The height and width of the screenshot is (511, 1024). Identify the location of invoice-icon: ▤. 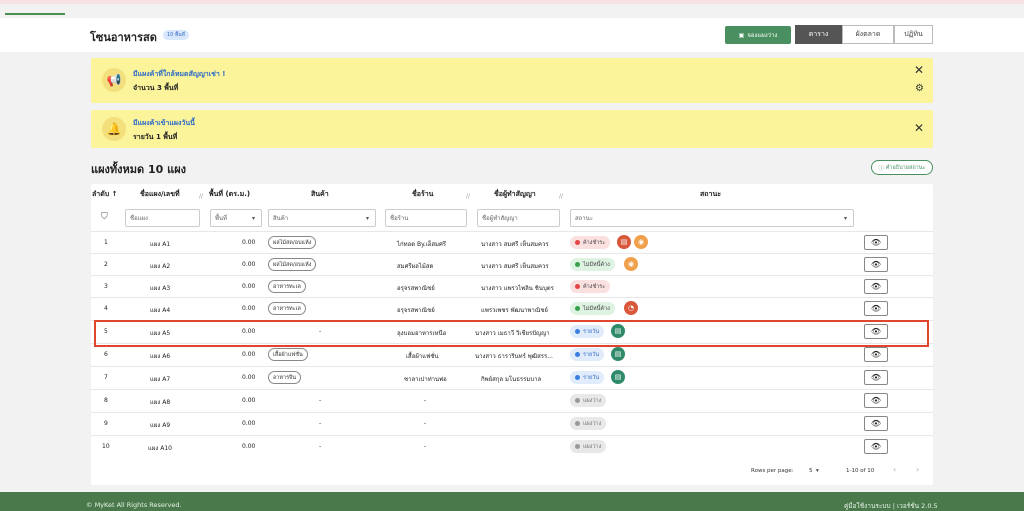
(624, 242).